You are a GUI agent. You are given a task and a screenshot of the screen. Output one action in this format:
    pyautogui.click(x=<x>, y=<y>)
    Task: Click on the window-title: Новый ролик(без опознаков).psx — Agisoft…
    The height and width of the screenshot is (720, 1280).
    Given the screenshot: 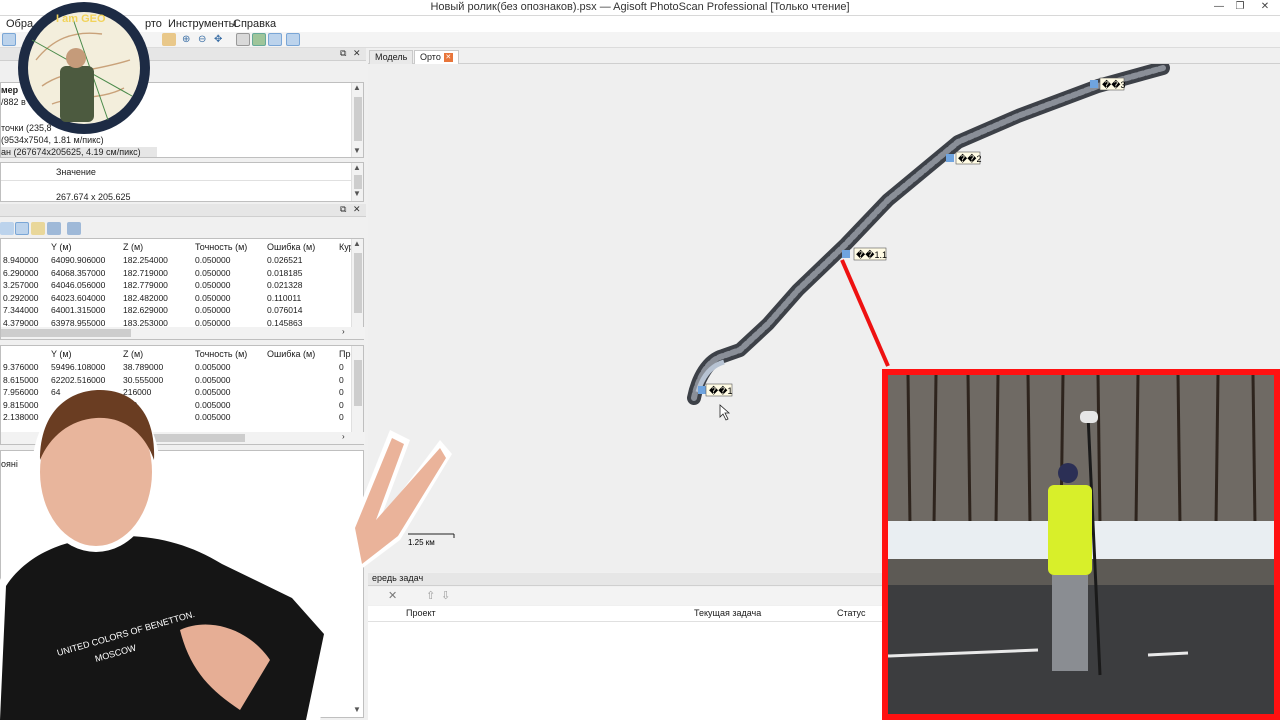 What is the action you would take?
    pyautogui.click(x=640, y=7)
    